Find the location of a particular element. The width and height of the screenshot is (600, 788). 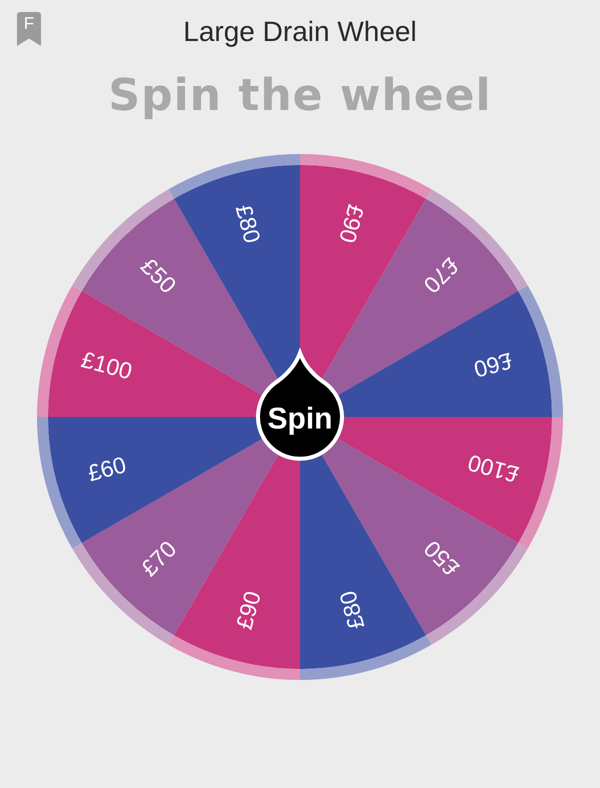

page-title: Large Drain Wheel is located at coordinates (300, 32).